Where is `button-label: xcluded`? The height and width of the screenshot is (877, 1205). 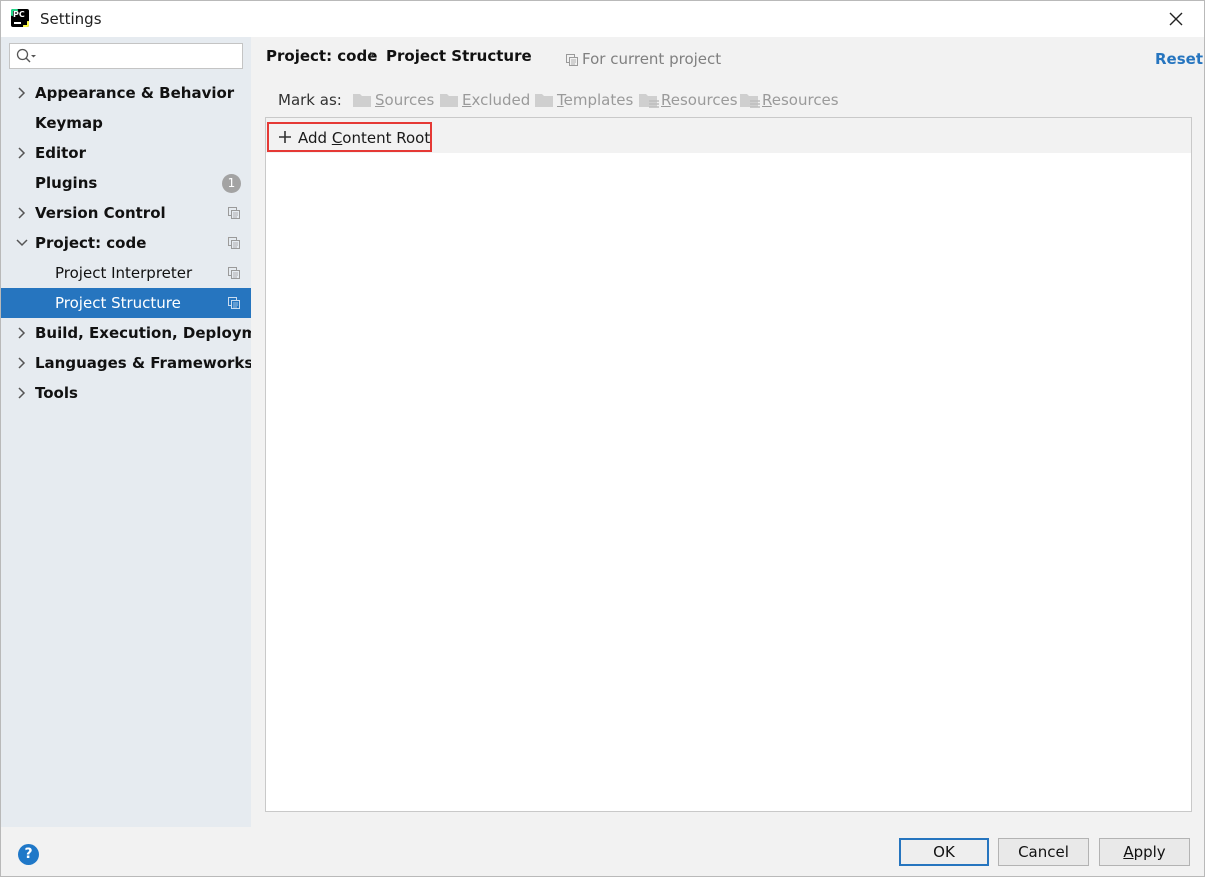
button-label: xcluded is located at coordinates (501, 100).